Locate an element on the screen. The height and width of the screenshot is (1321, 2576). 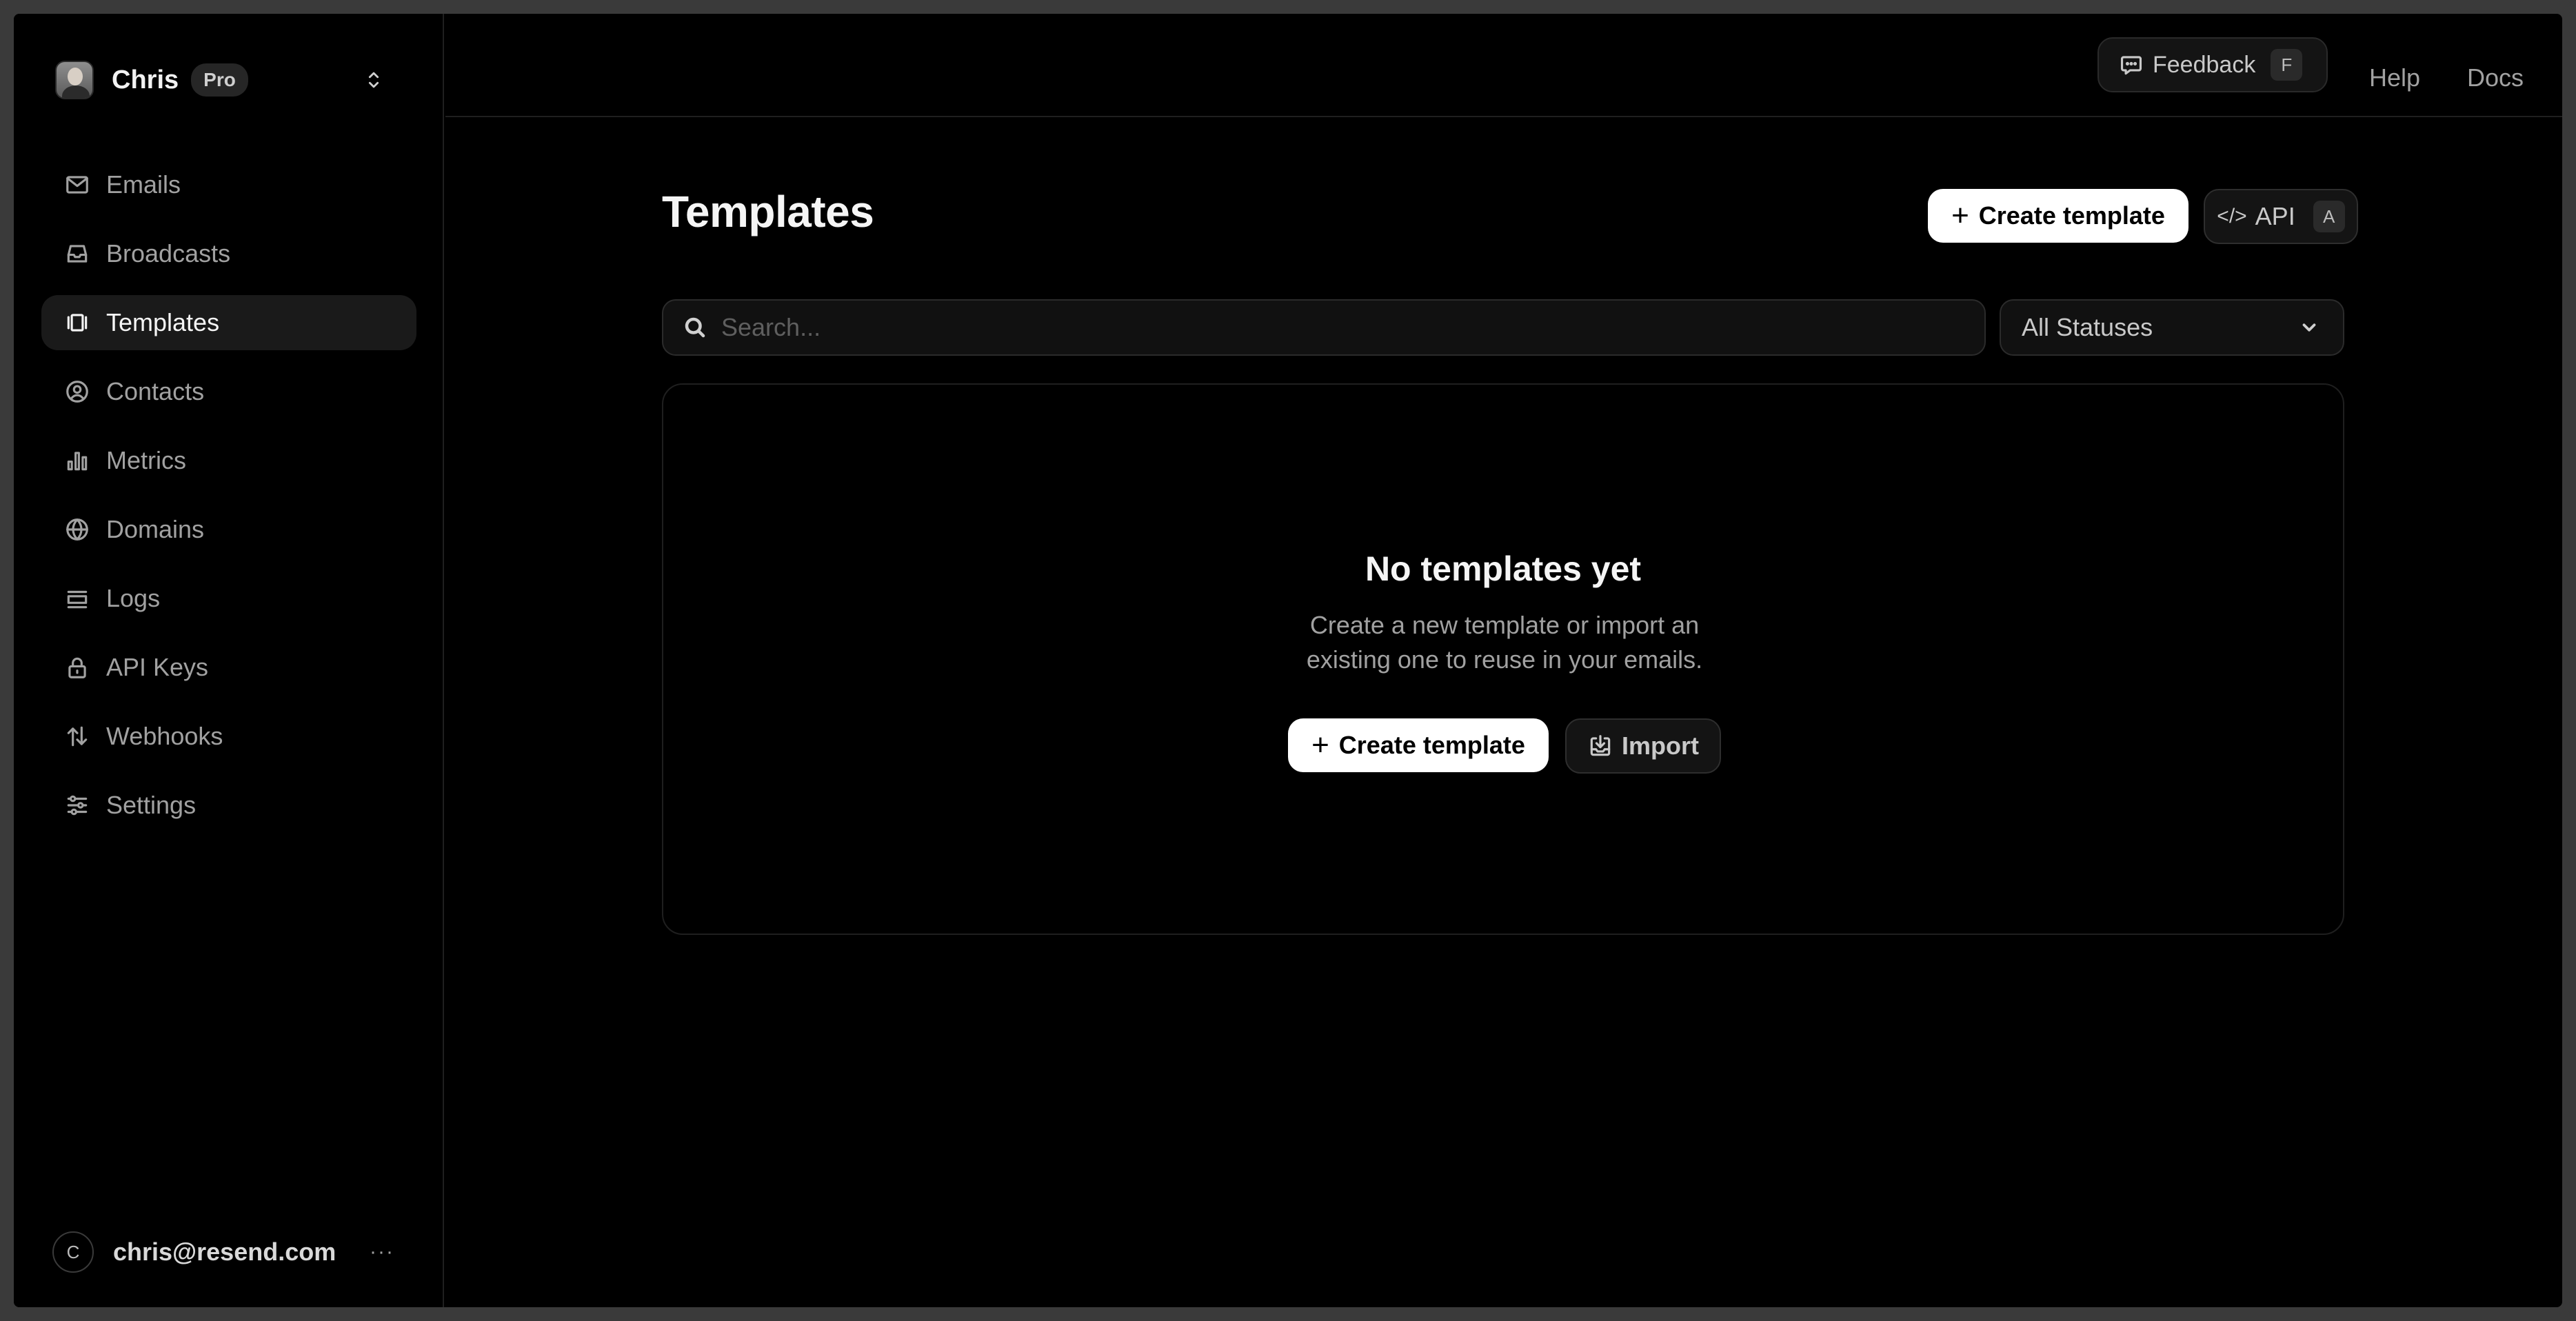
empty-state-title: No templates yet is located at coordinates (1503, 569).